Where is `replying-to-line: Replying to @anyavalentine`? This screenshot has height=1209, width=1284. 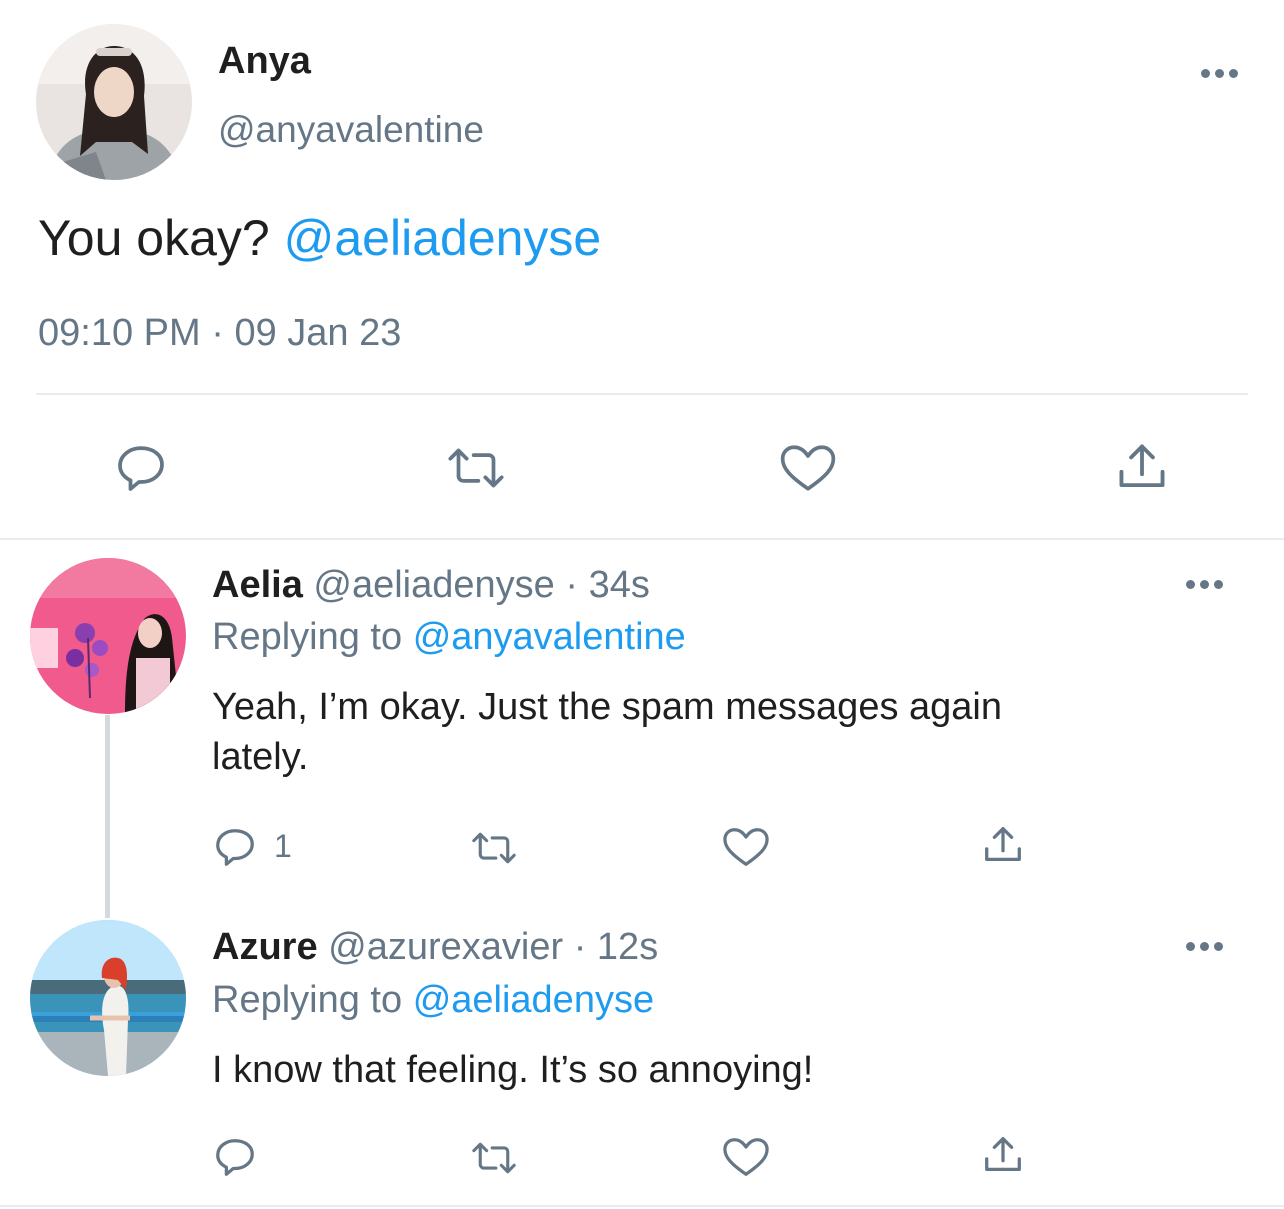
replying-to-line: Replying to @anyavalentine is located at coordinates (449, 637).